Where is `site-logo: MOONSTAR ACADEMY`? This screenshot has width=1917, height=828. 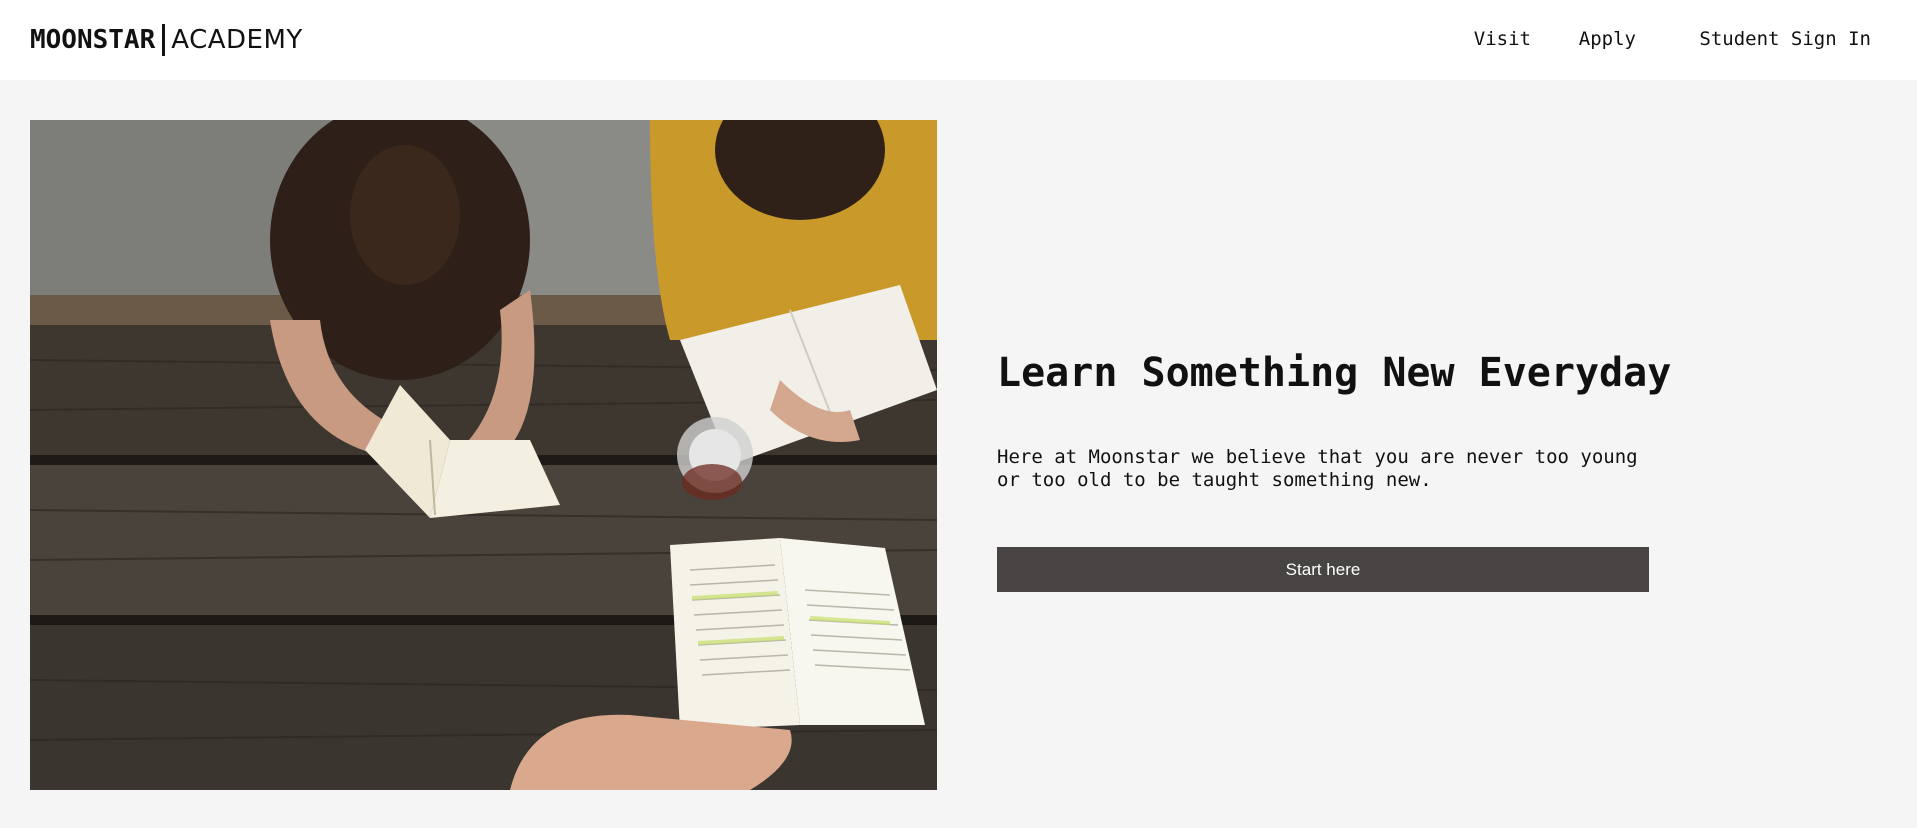 site-logo: MOONSTAR ACADEMY is located at coordinates (166, 40).